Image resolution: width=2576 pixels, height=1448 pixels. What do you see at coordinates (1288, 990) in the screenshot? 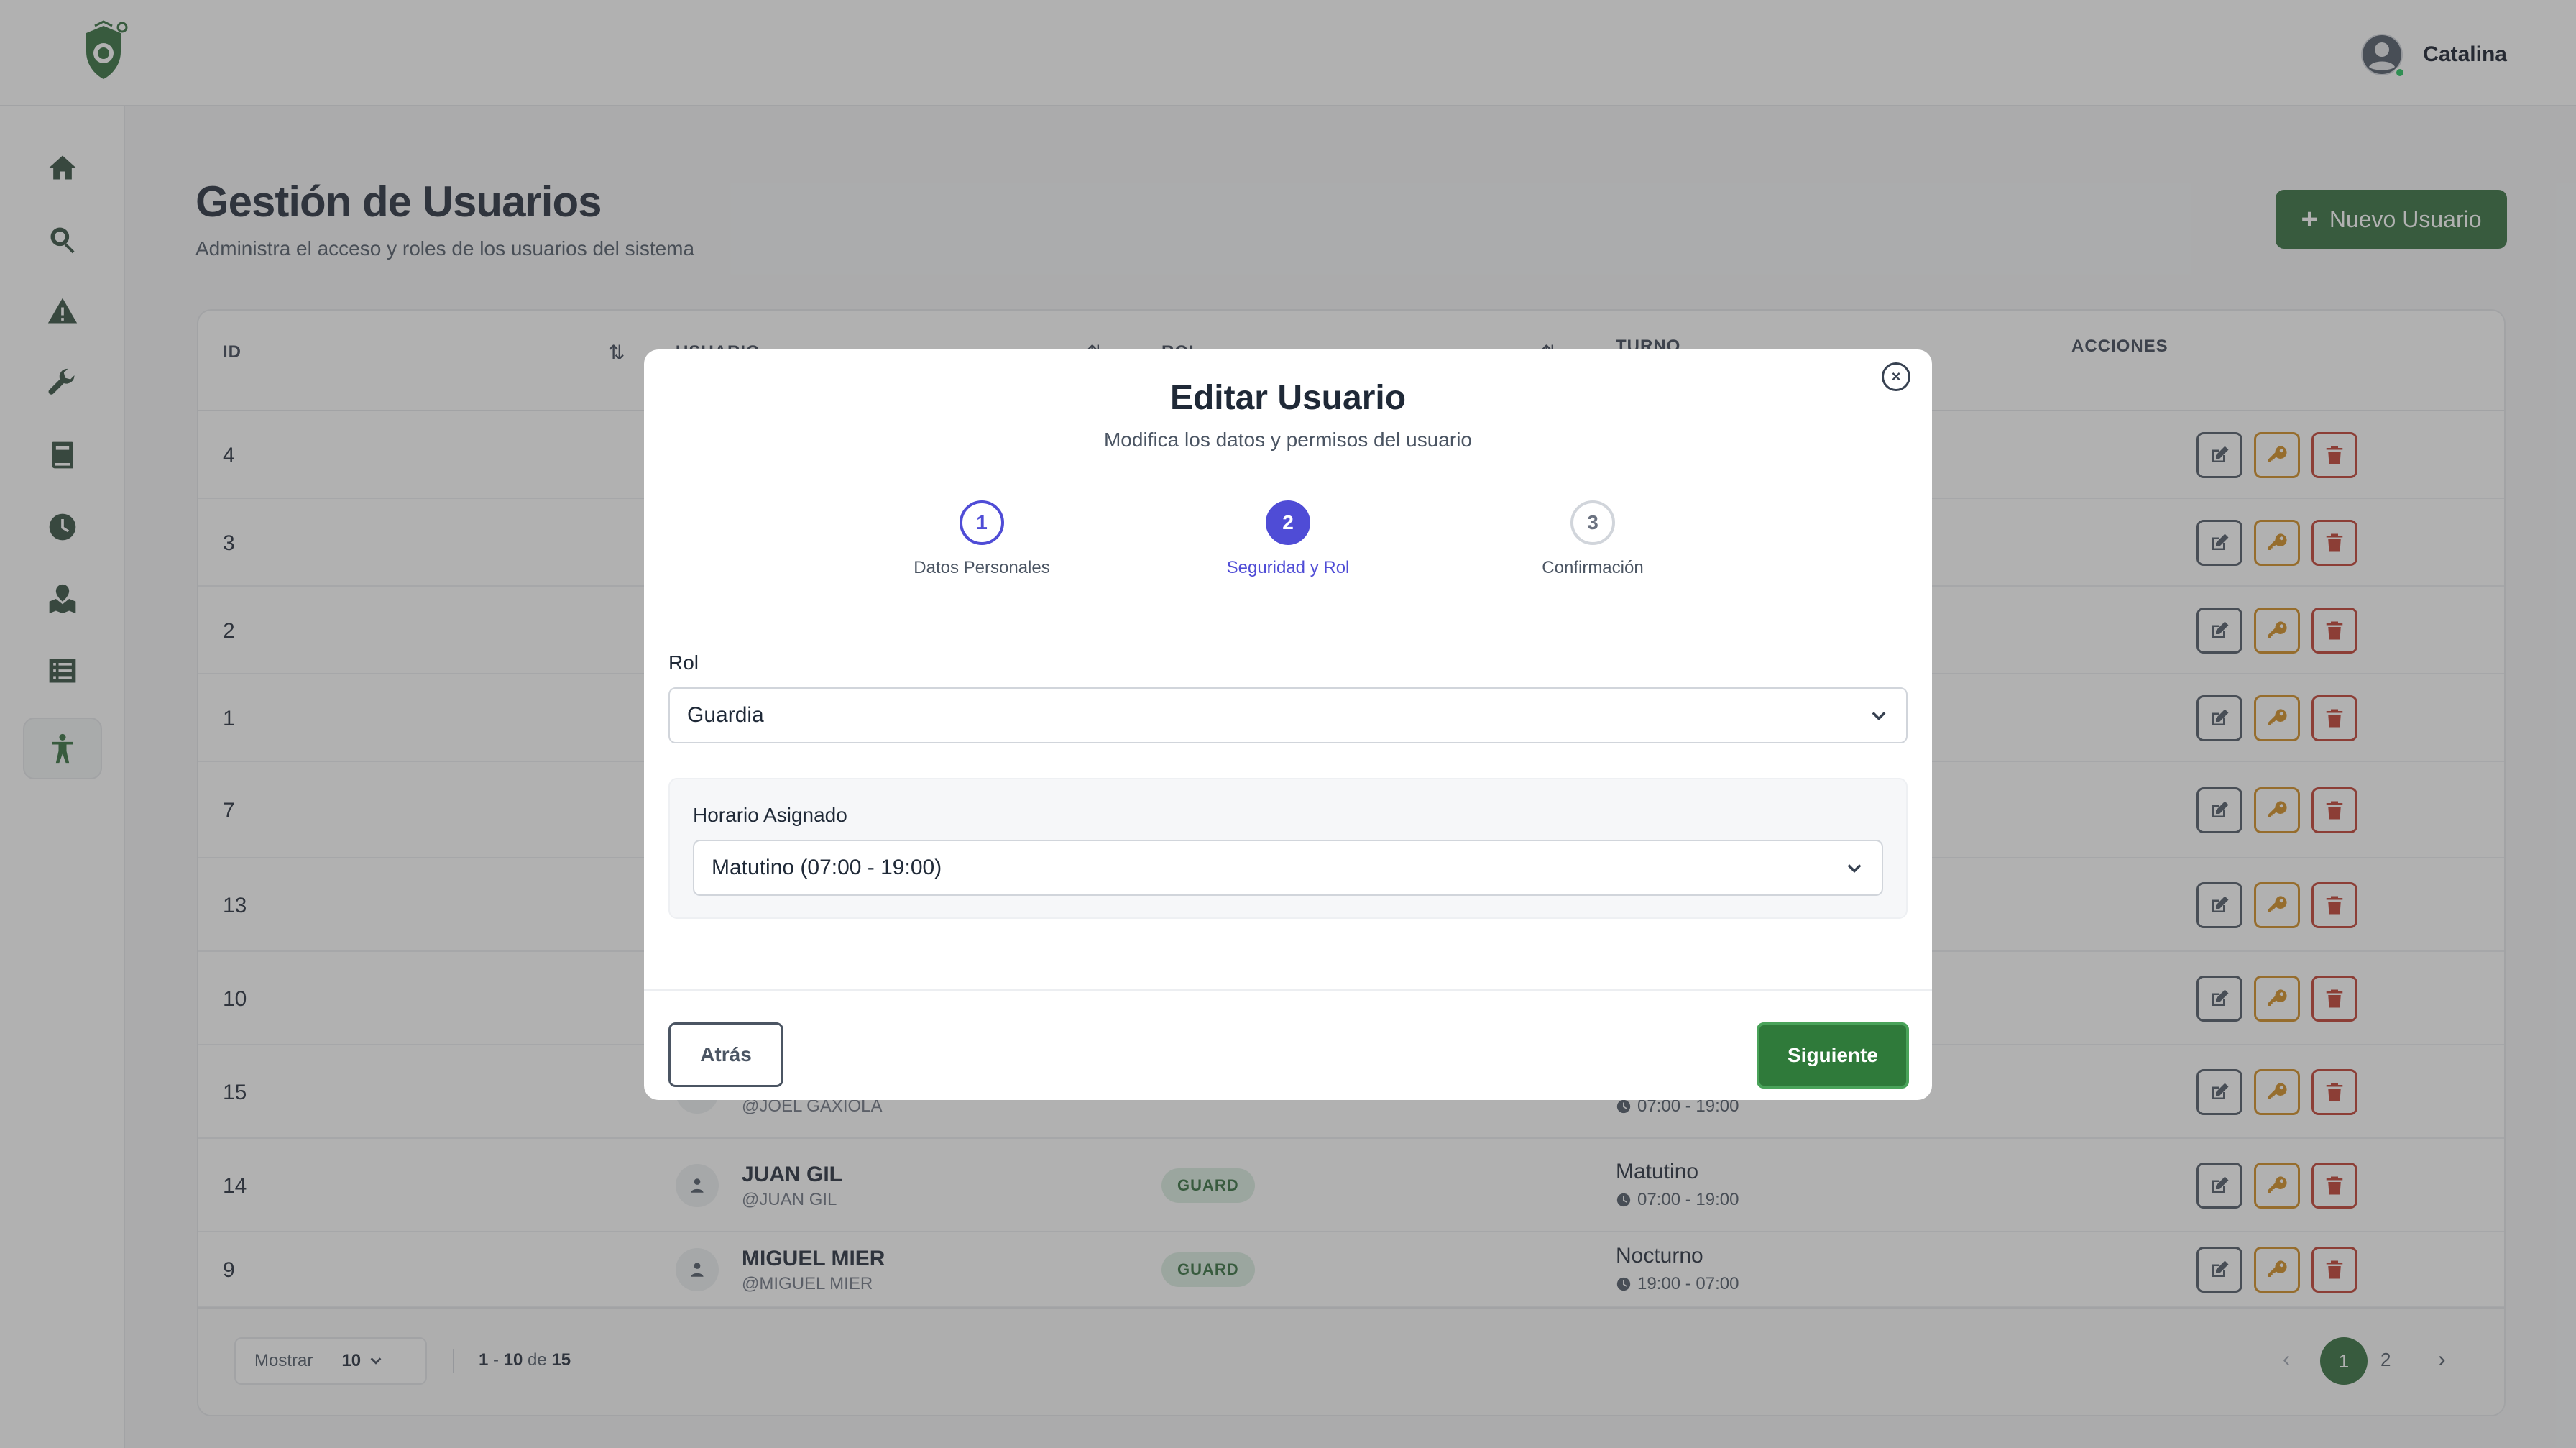
I see `modal-footer-divider` at bounding box center [1288, 990].